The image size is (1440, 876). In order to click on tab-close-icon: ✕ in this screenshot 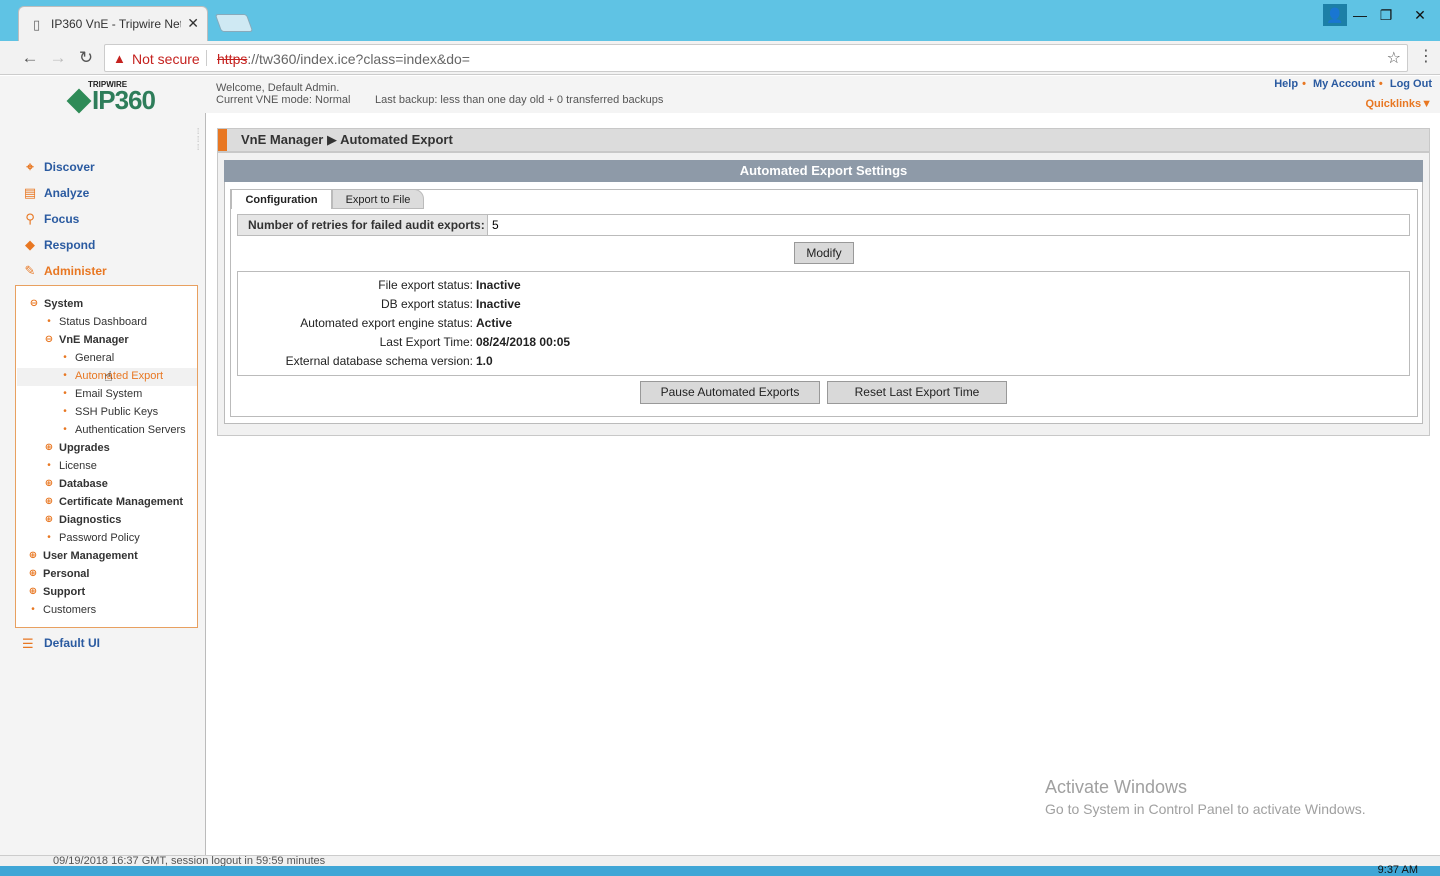, I will do `click(193, 23)`.